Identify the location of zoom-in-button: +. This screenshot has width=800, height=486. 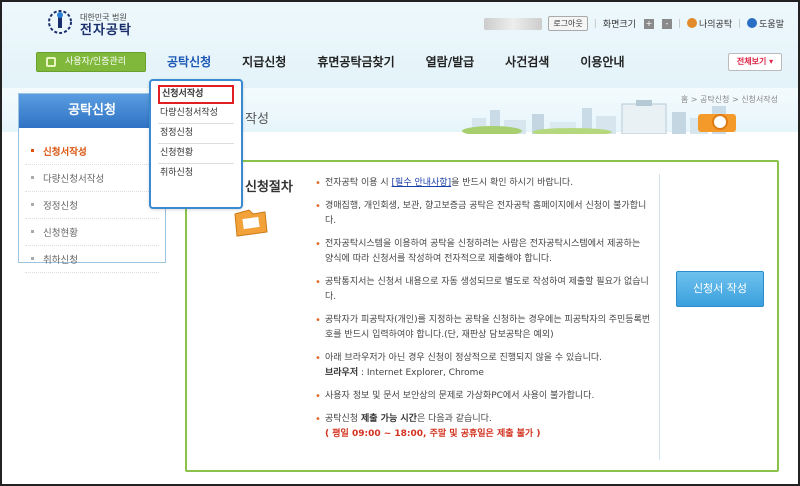
(648, 23).